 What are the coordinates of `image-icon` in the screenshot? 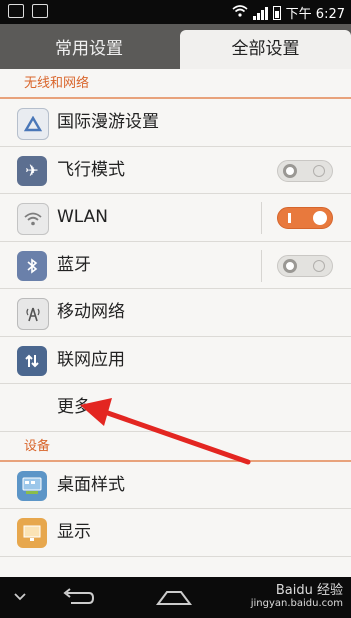 It's located at (40, 11).